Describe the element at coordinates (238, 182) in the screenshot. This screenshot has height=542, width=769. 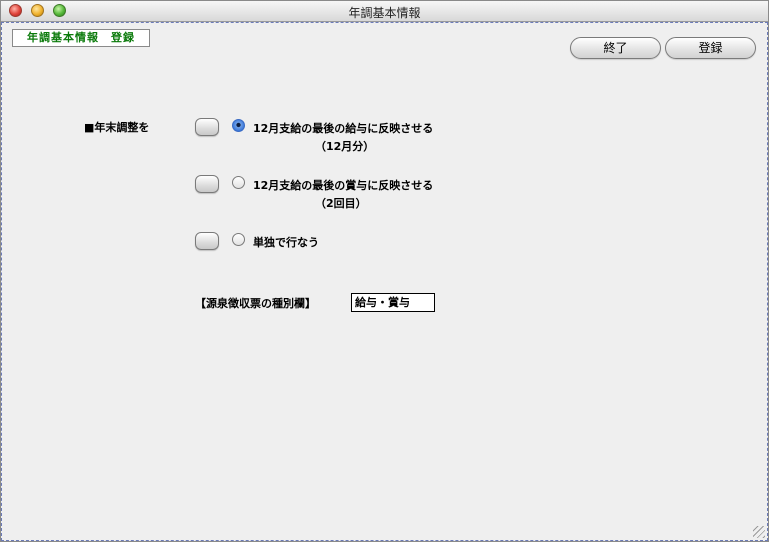
I see `option-2-radio` at that location.